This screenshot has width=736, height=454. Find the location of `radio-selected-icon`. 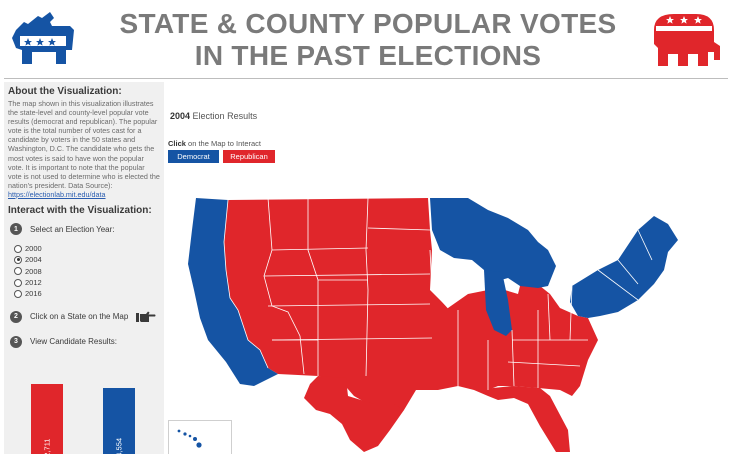

radio-selected-icon is located at coordinates (18, 259).